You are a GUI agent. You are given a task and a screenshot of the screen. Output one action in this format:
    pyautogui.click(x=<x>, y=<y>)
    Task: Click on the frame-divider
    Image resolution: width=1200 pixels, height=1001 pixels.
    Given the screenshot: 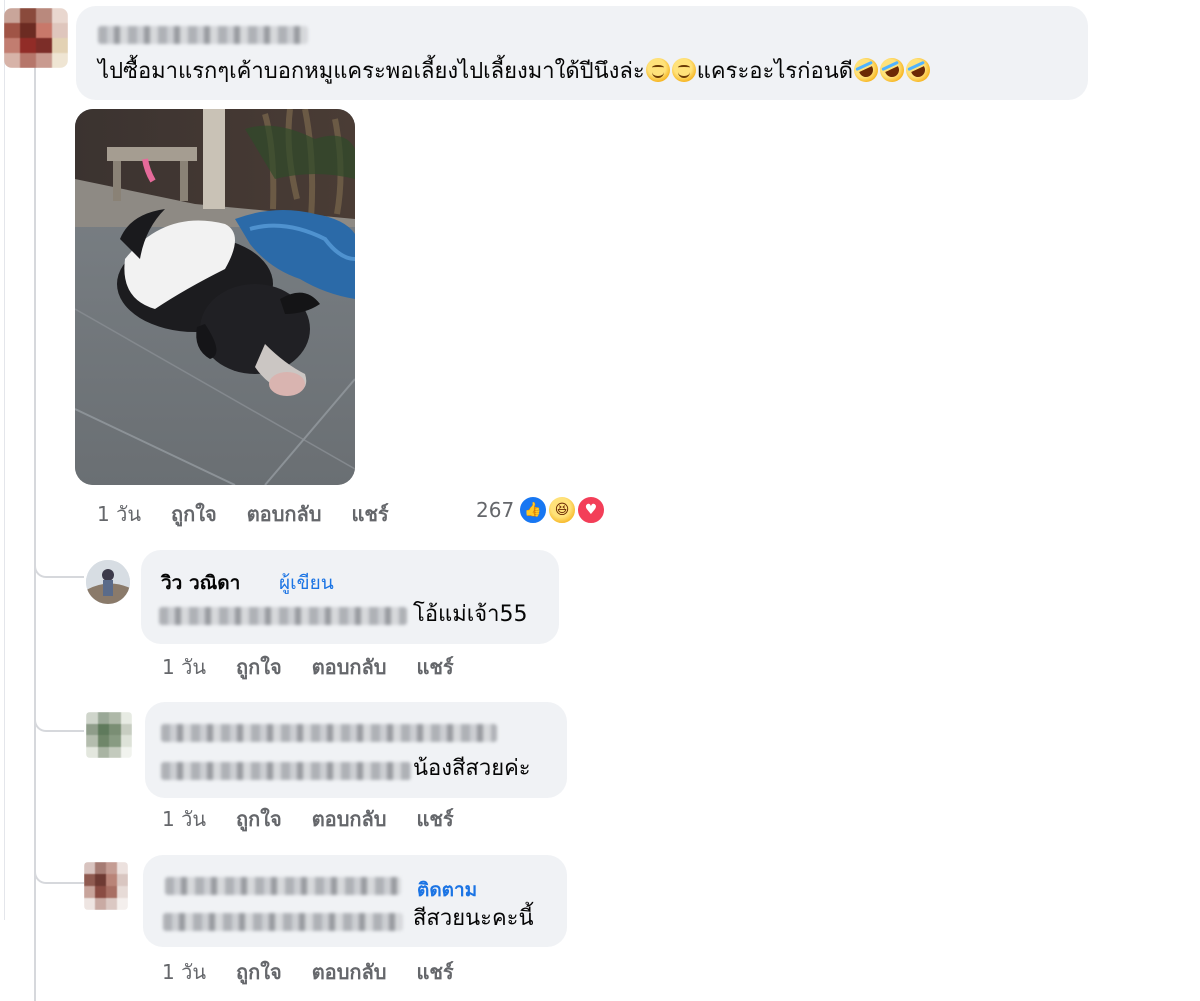 What is the action you would take?
    pyautogui.click(x=4, y=460)
    